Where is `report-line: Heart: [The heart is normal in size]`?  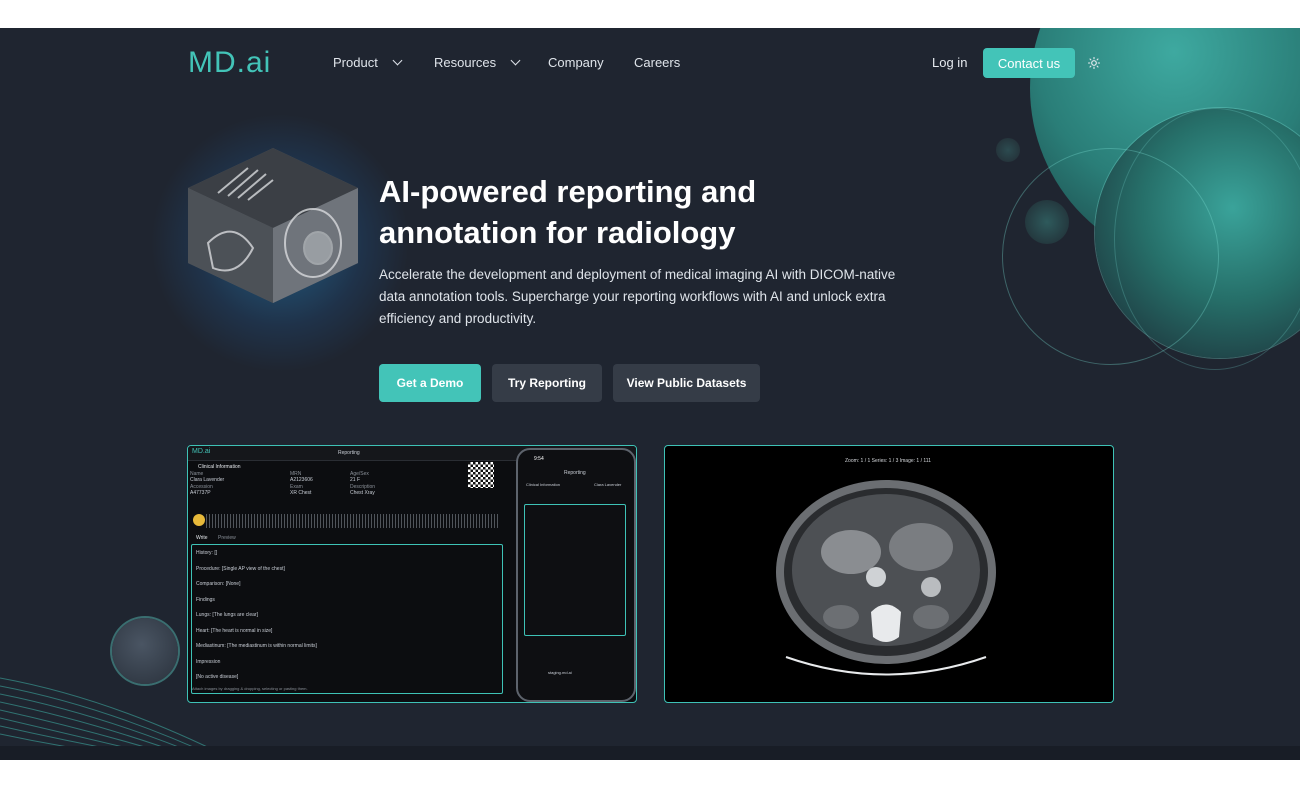 report-line: Heart: [The heart is normal in size] is located at coordinates (234, 631).